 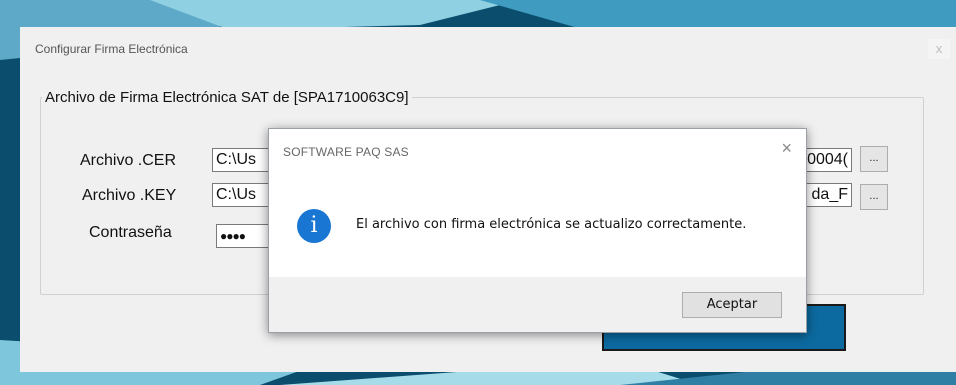 I want to click on dialog-close-icon: ×, so click(x=786, y=148).